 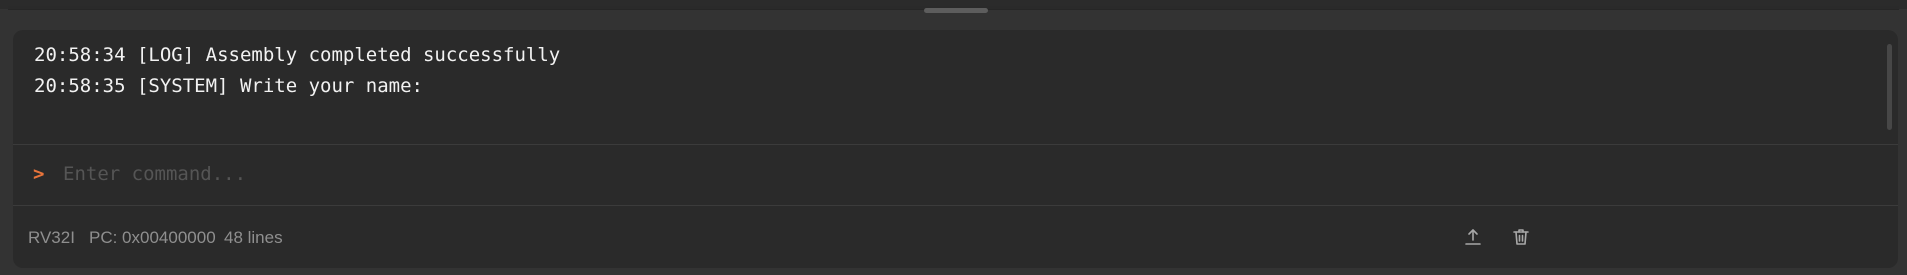 I want to click on log-line: 20:58:35 [SYSTEM] Write your name:, so click(x=228, y=86).